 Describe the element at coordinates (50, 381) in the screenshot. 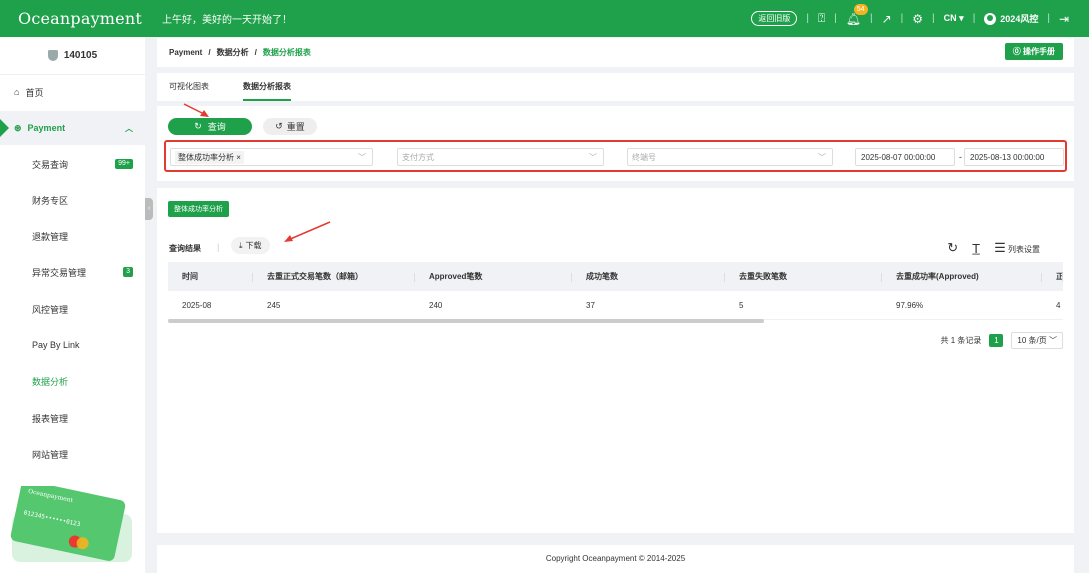

I see `sidebar-item-label: 数据分析` at that location.